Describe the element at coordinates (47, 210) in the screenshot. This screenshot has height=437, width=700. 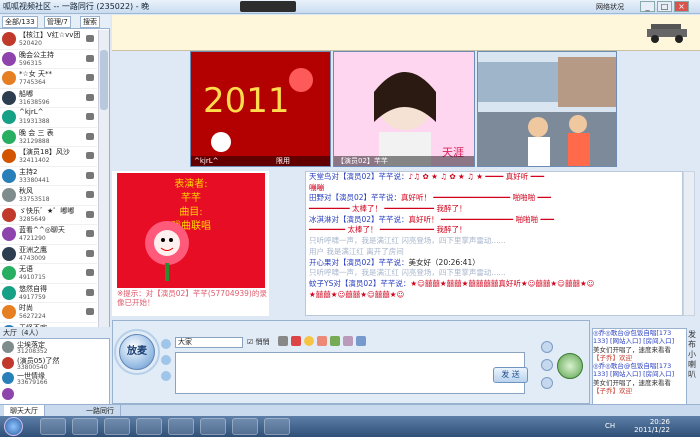
I see `user-name: ゞ快乐゛★゜嘟嘟` at that location.